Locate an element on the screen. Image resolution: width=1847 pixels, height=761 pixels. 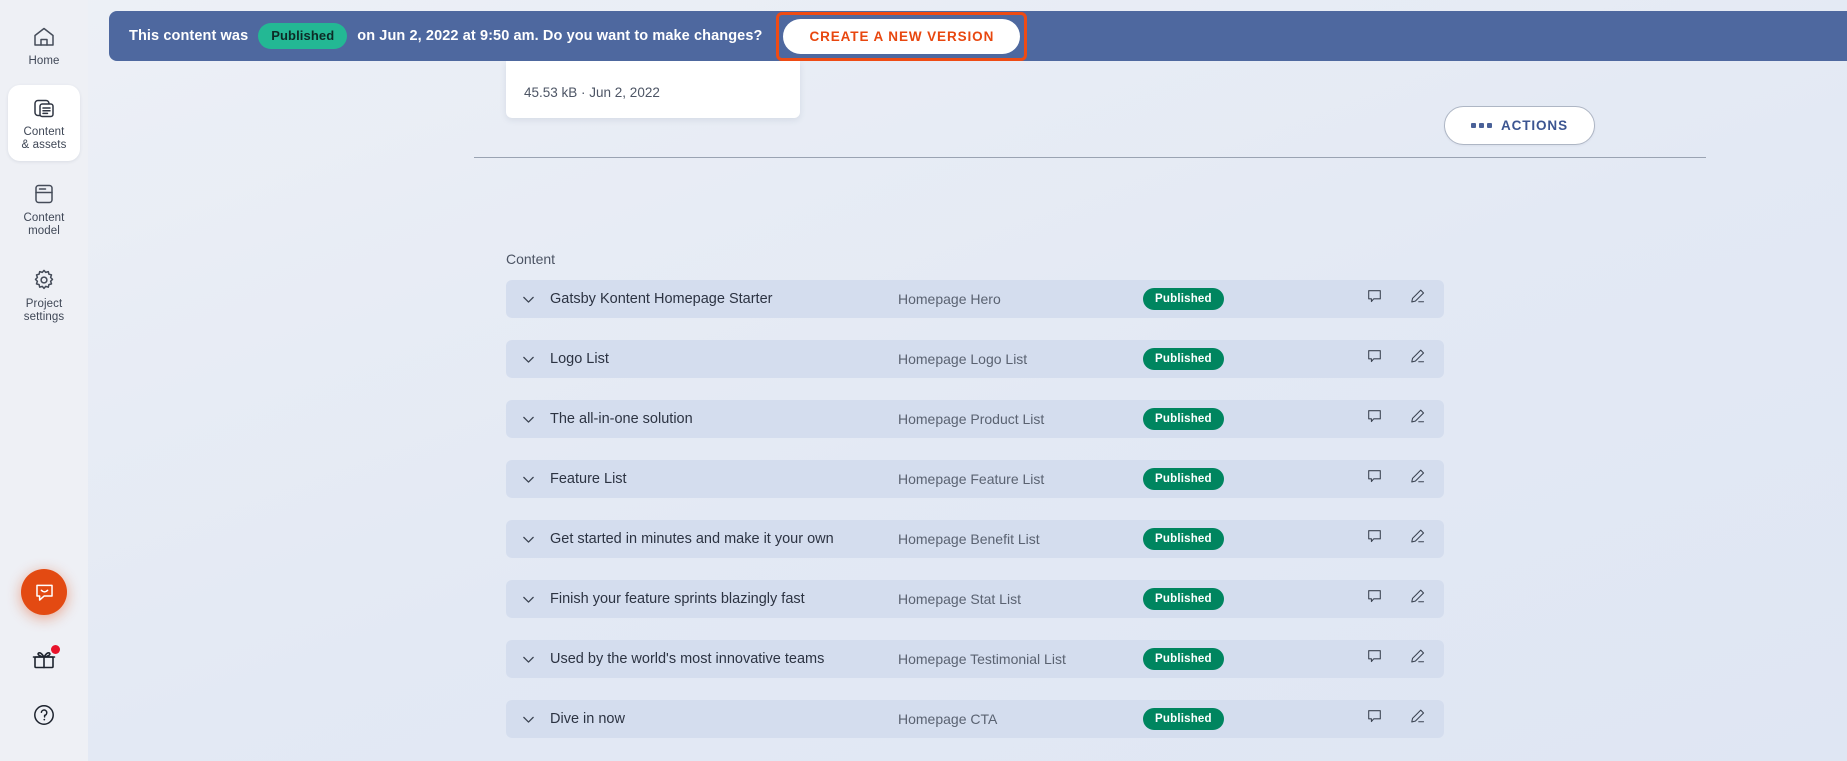
asset-meta: 45.53 kB · Jun 2, 2022 is located at coordinates (592, 92).